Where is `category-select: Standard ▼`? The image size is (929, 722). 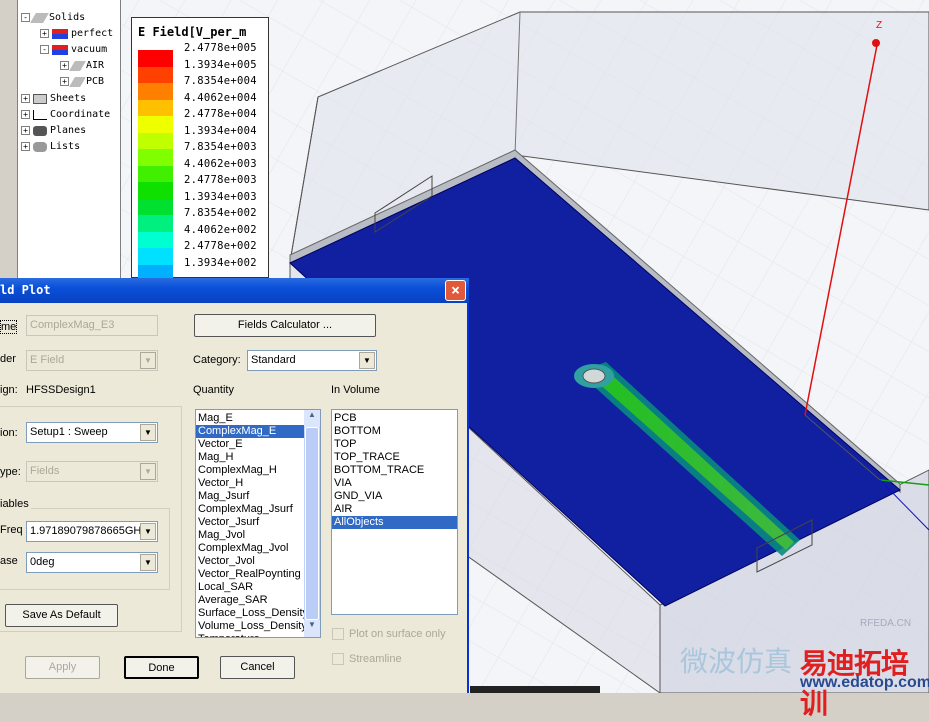
category-select: Standard ▼ is located at coordinates (312, 360).